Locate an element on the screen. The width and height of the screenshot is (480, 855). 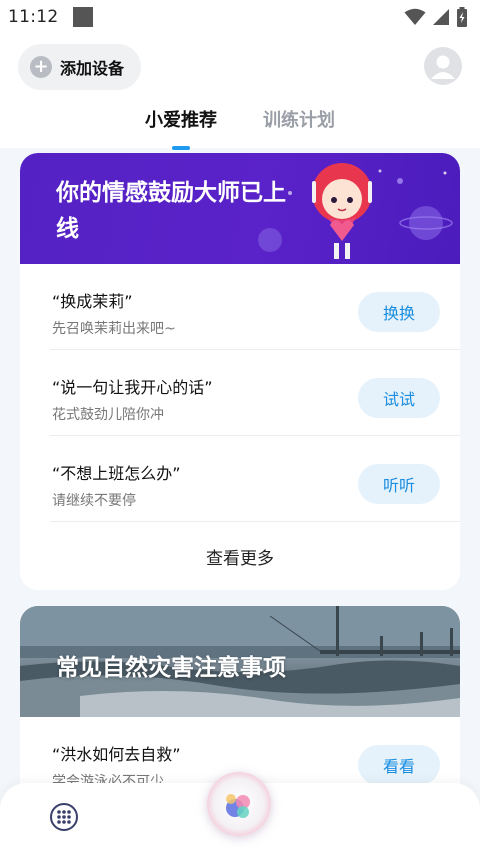
wifi-icon is located at coordinates (415, 16).